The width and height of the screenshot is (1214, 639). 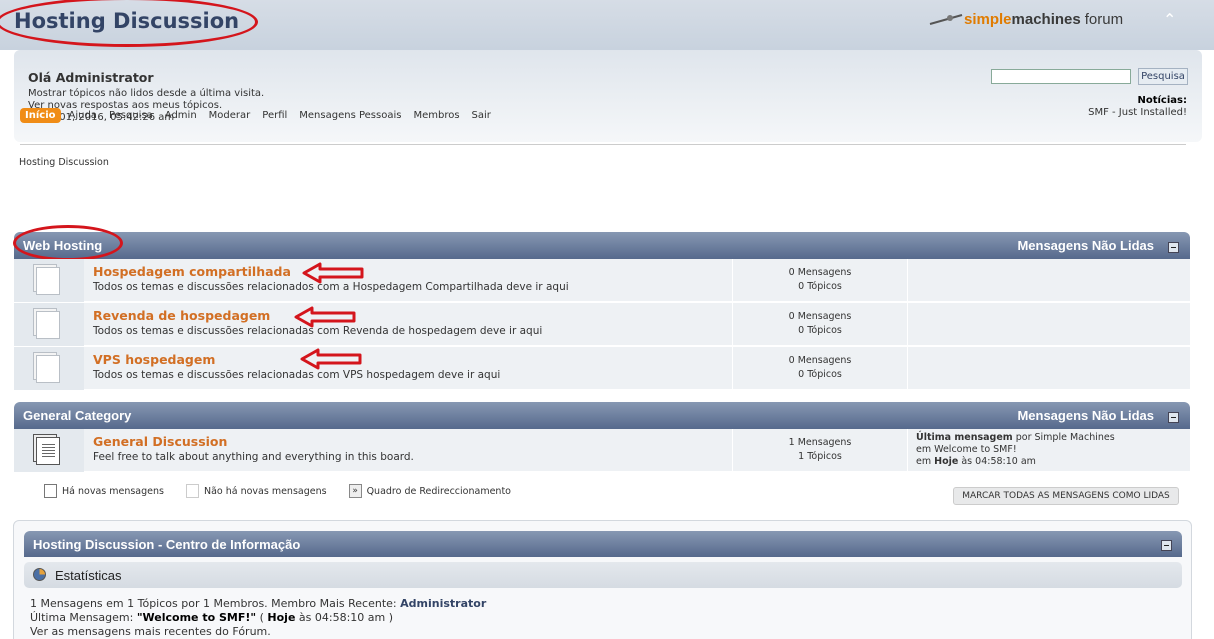 I want to click on redirect-icon: », so click(x=355, y=491).